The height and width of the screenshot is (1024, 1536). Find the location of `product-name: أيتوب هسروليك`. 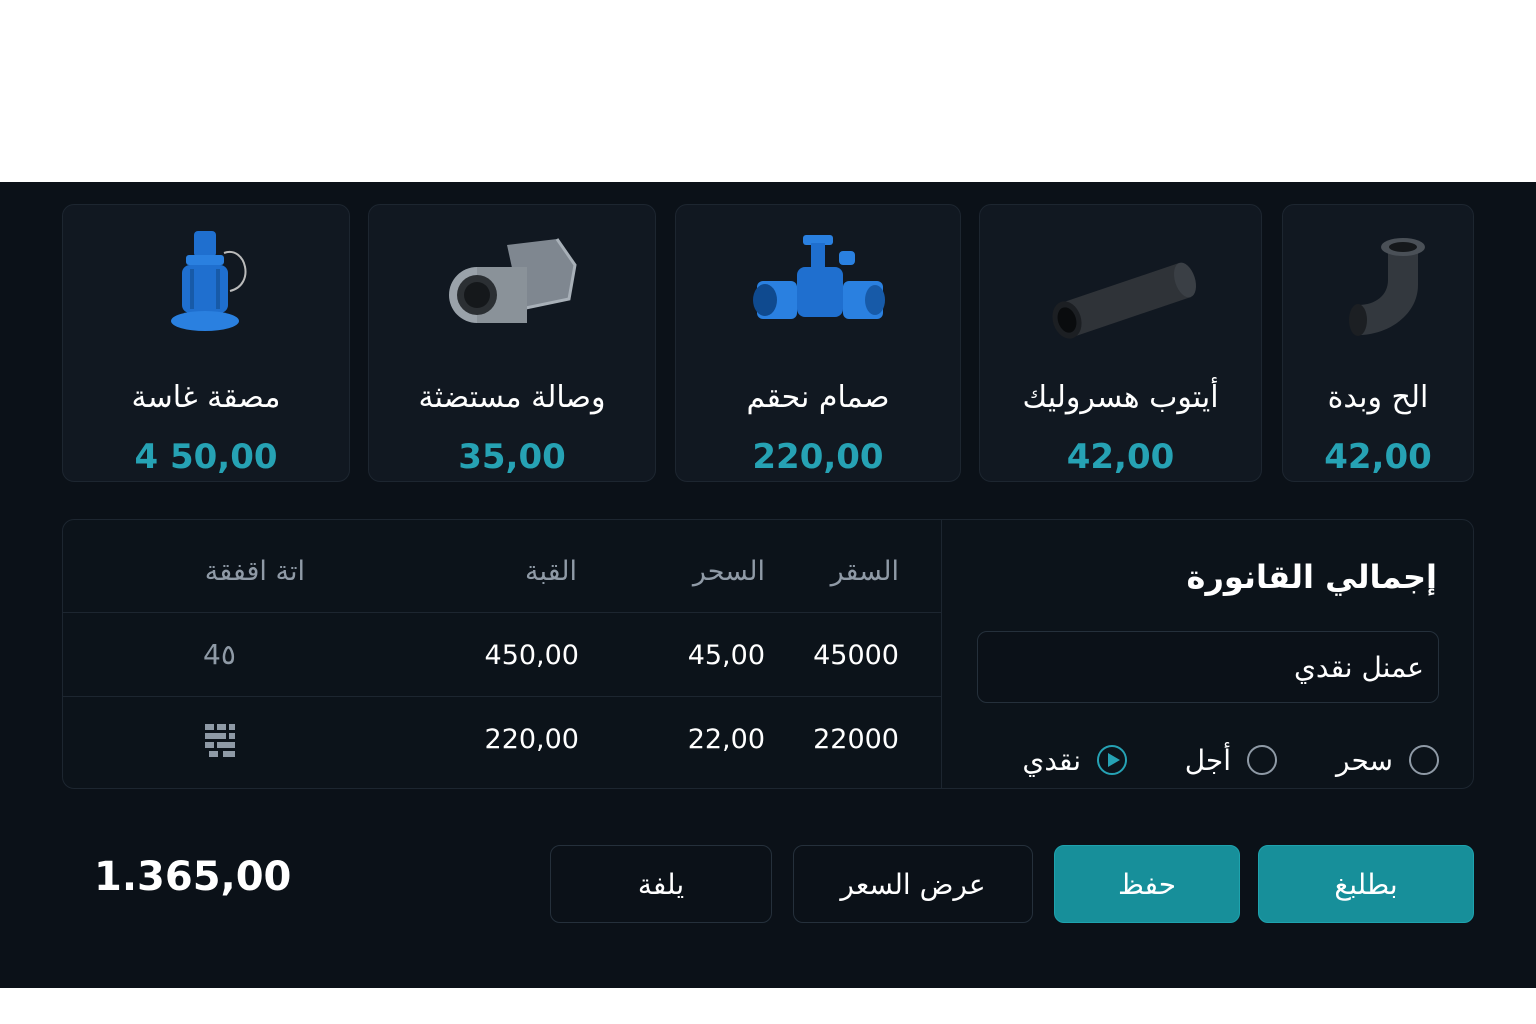

product-name: أيتوب هسروليك is located at coordinates (1120, 397).